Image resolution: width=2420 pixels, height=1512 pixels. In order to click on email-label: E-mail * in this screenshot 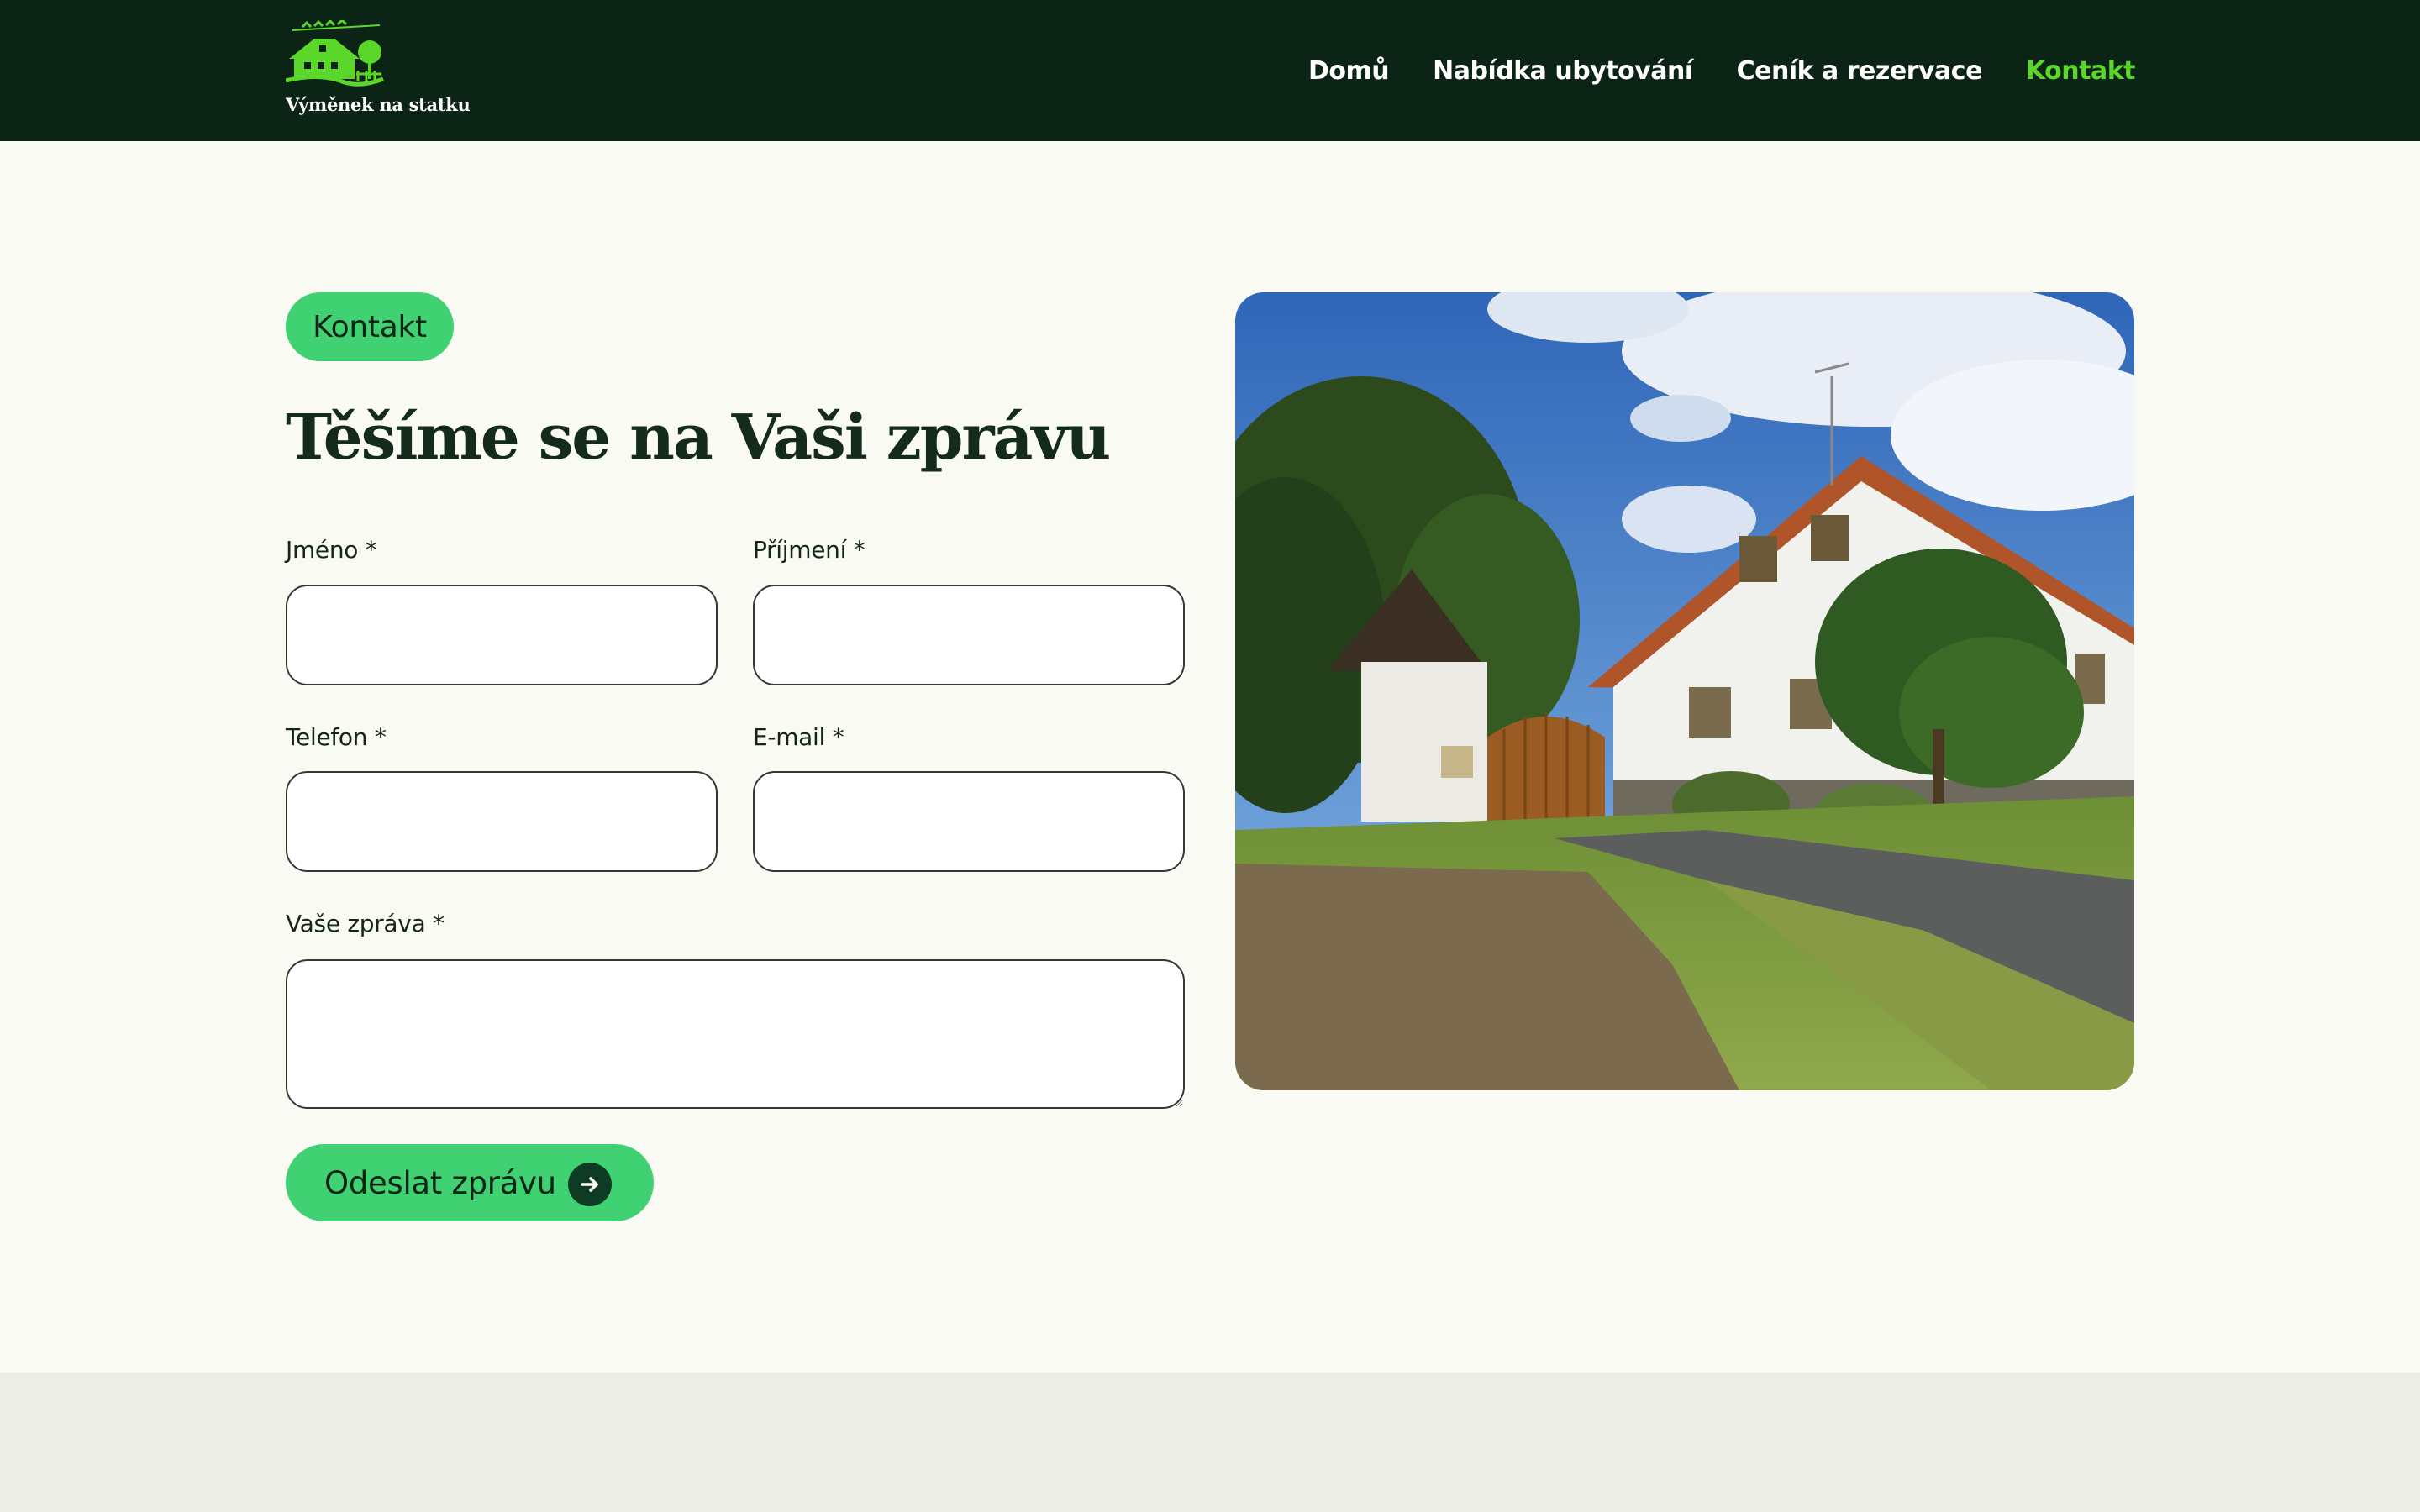, I will do `click(798, 737)`.